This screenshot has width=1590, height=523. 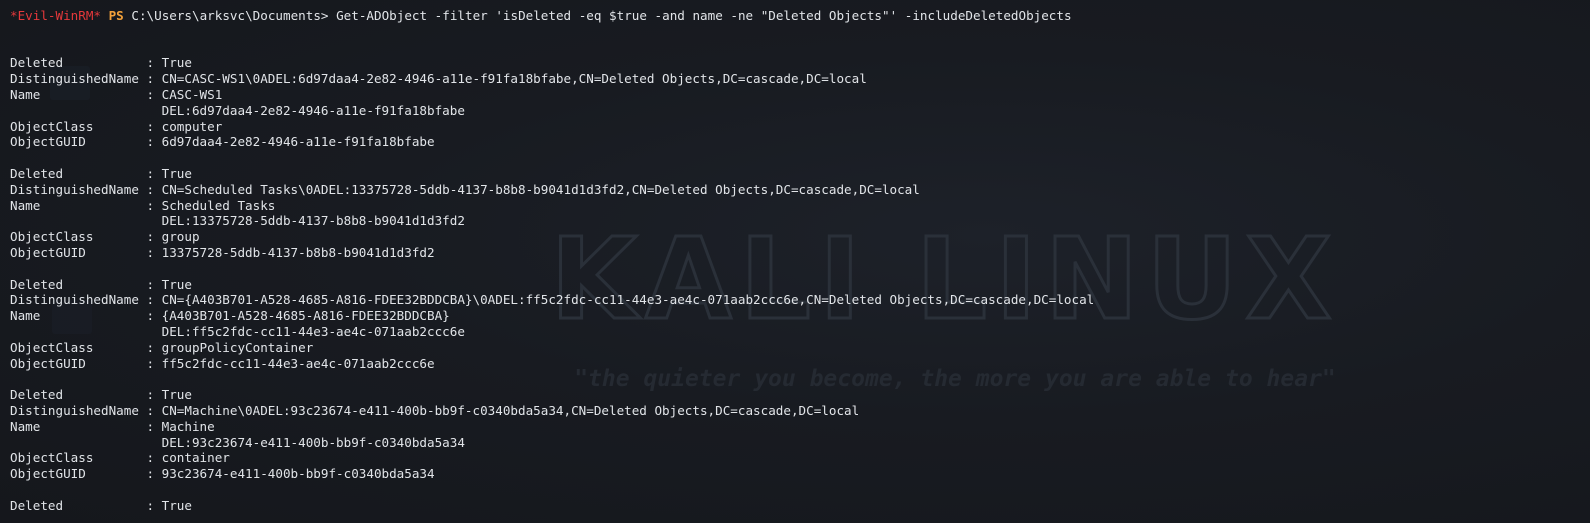 I want to click on output-line: ObjectClass : computer, so click(x=116, y=126).